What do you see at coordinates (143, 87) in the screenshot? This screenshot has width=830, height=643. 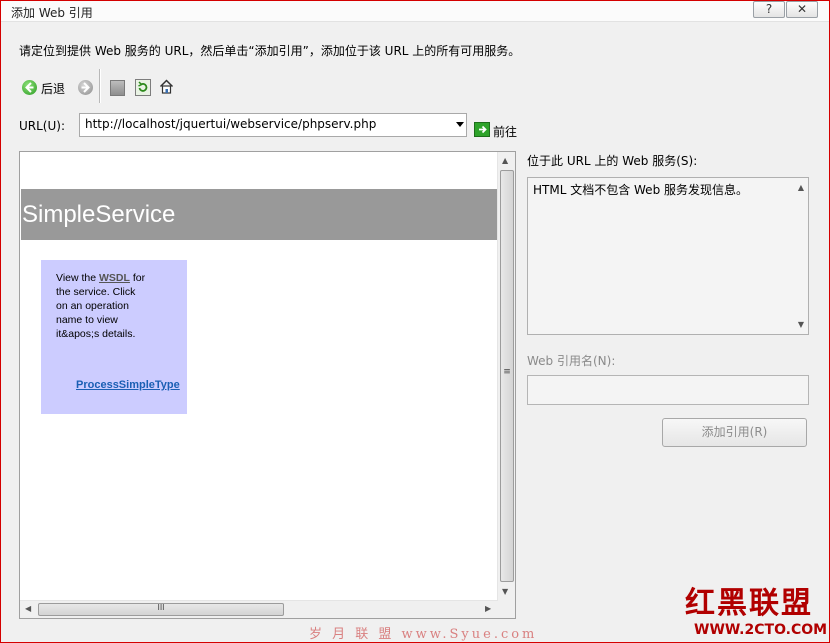 I see `refresh-icon` at bounding box center [143, 87].